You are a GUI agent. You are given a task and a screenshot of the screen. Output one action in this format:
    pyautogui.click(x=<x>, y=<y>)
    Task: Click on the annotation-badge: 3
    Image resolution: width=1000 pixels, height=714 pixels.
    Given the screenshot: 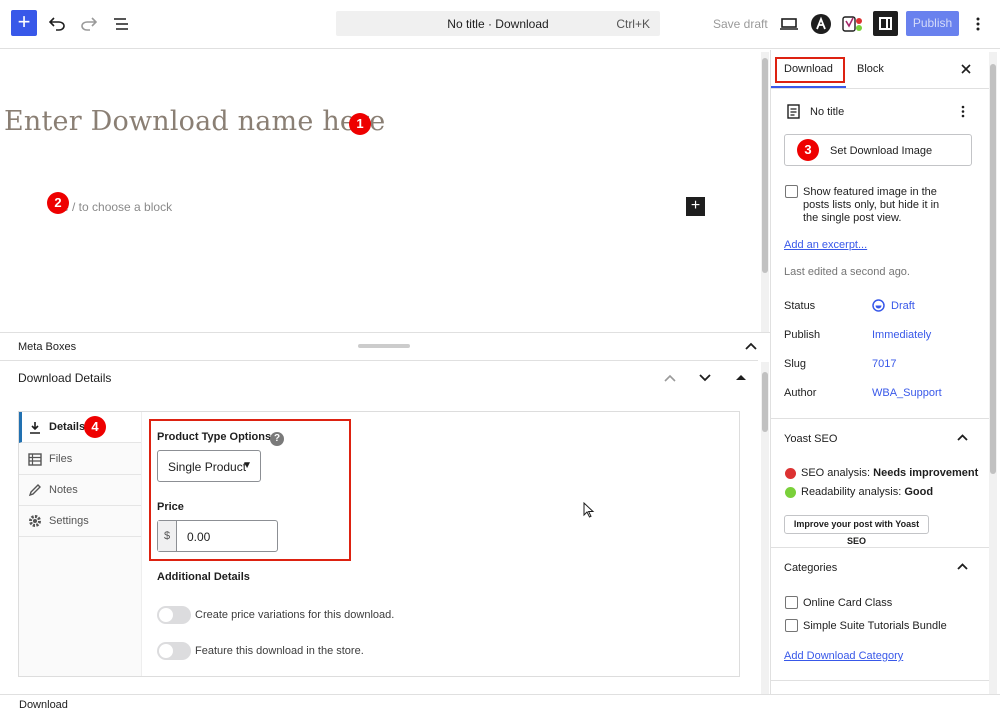 What is the action you would take?
    pyautogui.click(x=808, y=150)
    